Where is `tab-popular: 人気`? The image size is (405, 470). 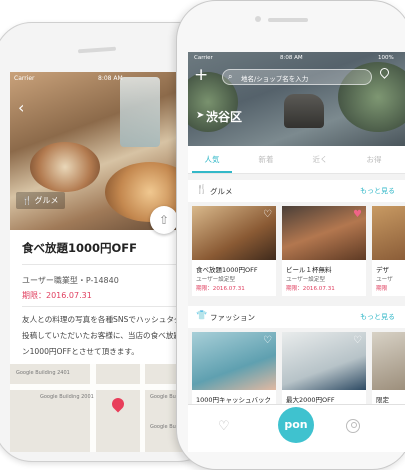 tab-popular: 人気 is located at coordinates (212, 159).